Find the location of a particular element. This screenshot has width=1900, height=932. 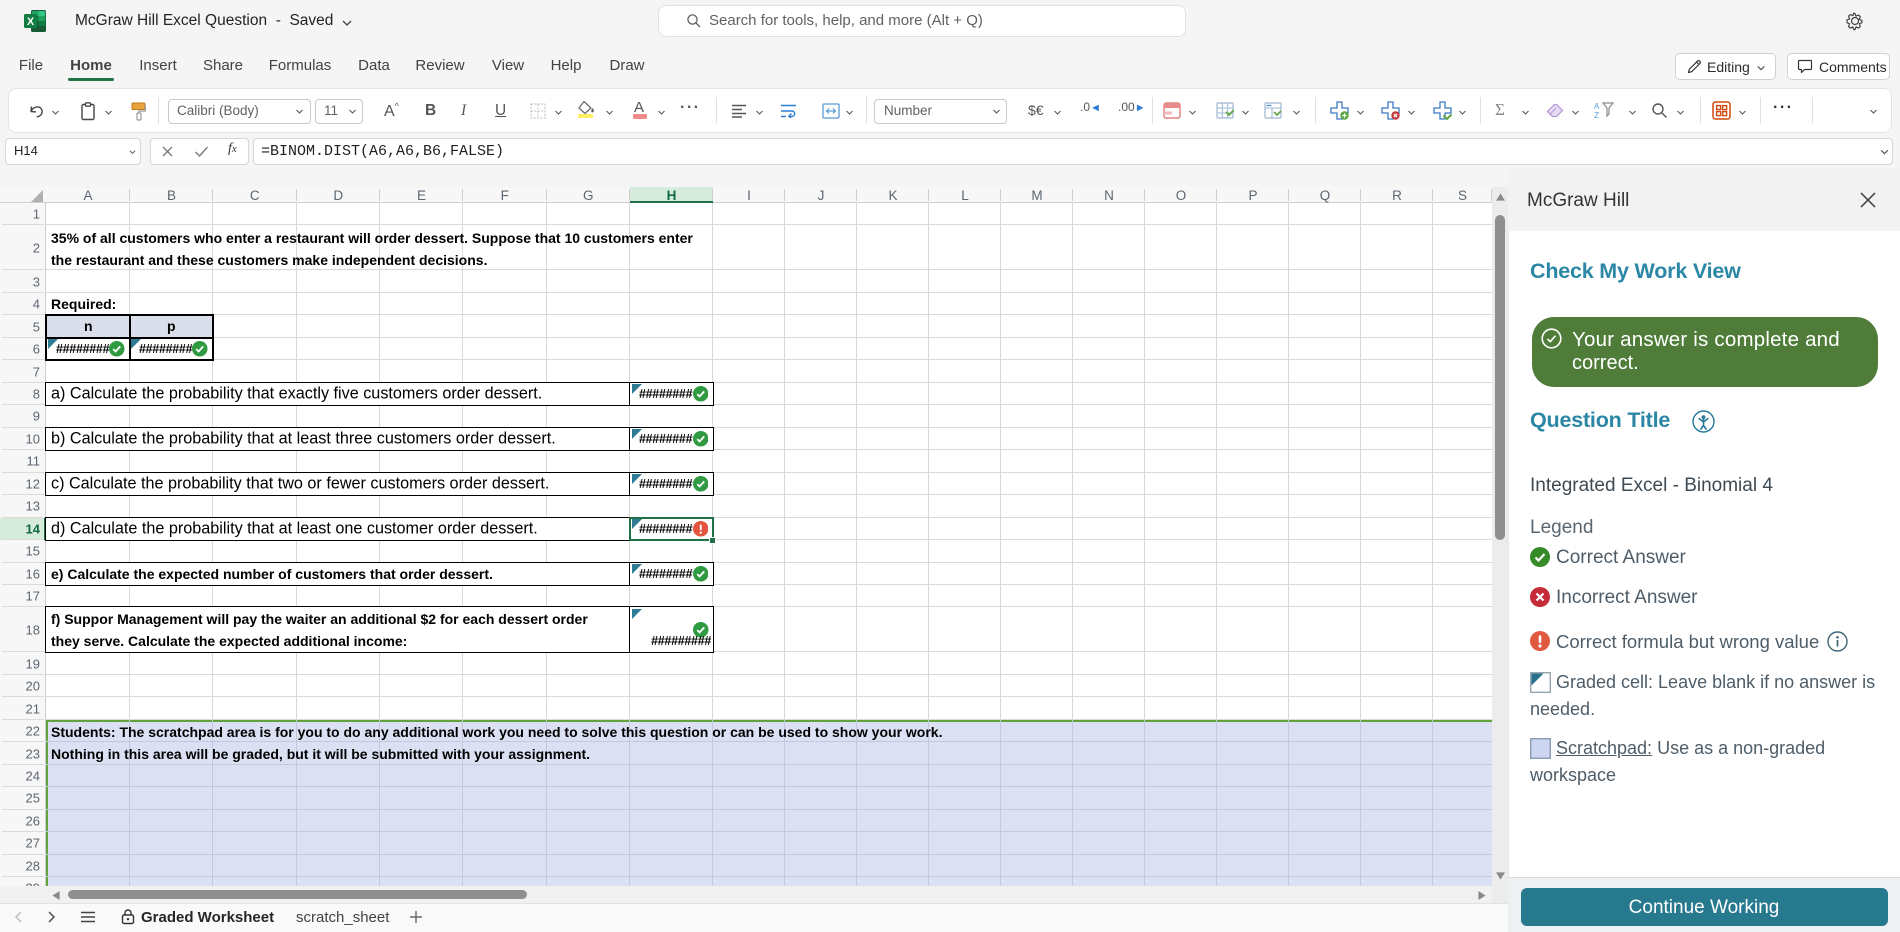

svg-text: Z is located at coordinates (1596, 115).